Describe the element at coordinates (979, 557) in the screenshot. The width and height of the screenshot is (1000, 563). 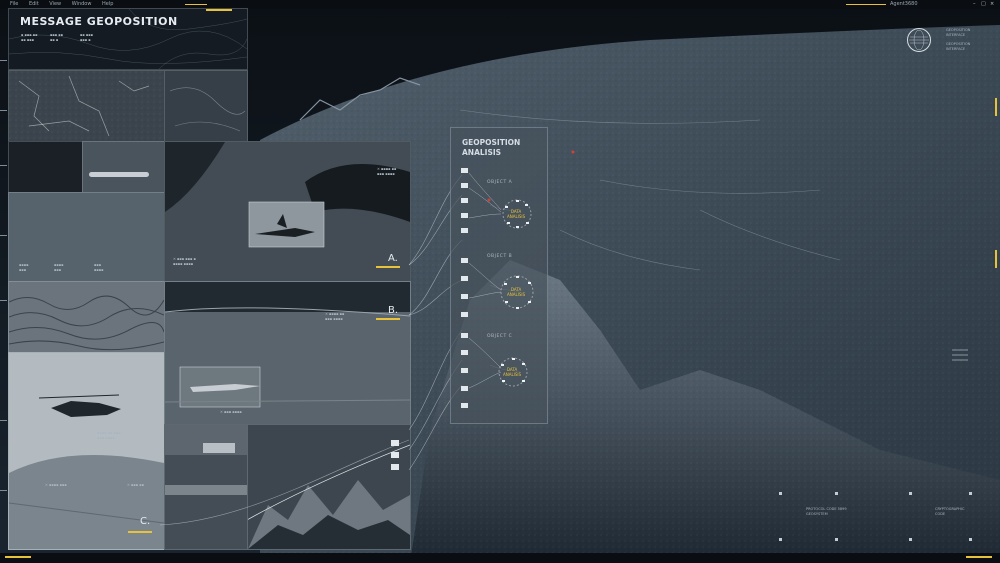
I see `bottom-accent-line-right` at that location.